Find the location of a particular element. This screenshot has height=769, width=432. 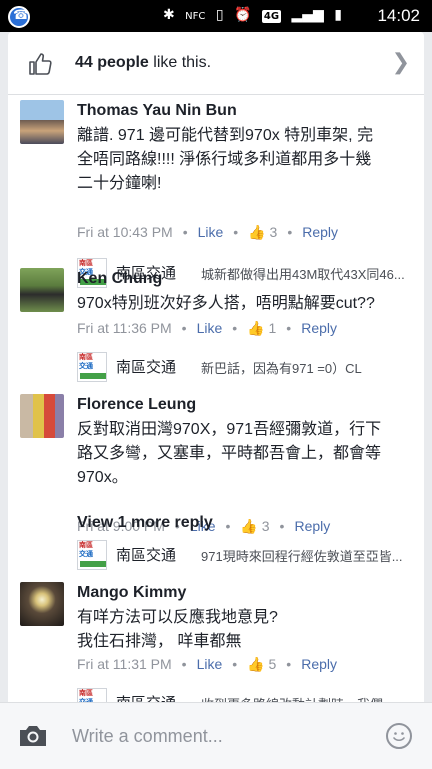

status-bar: ✱ NFC ▯ ⏰ 4G ▂▄▆ ▮ 14:02 is located at coordinates (216, 16).